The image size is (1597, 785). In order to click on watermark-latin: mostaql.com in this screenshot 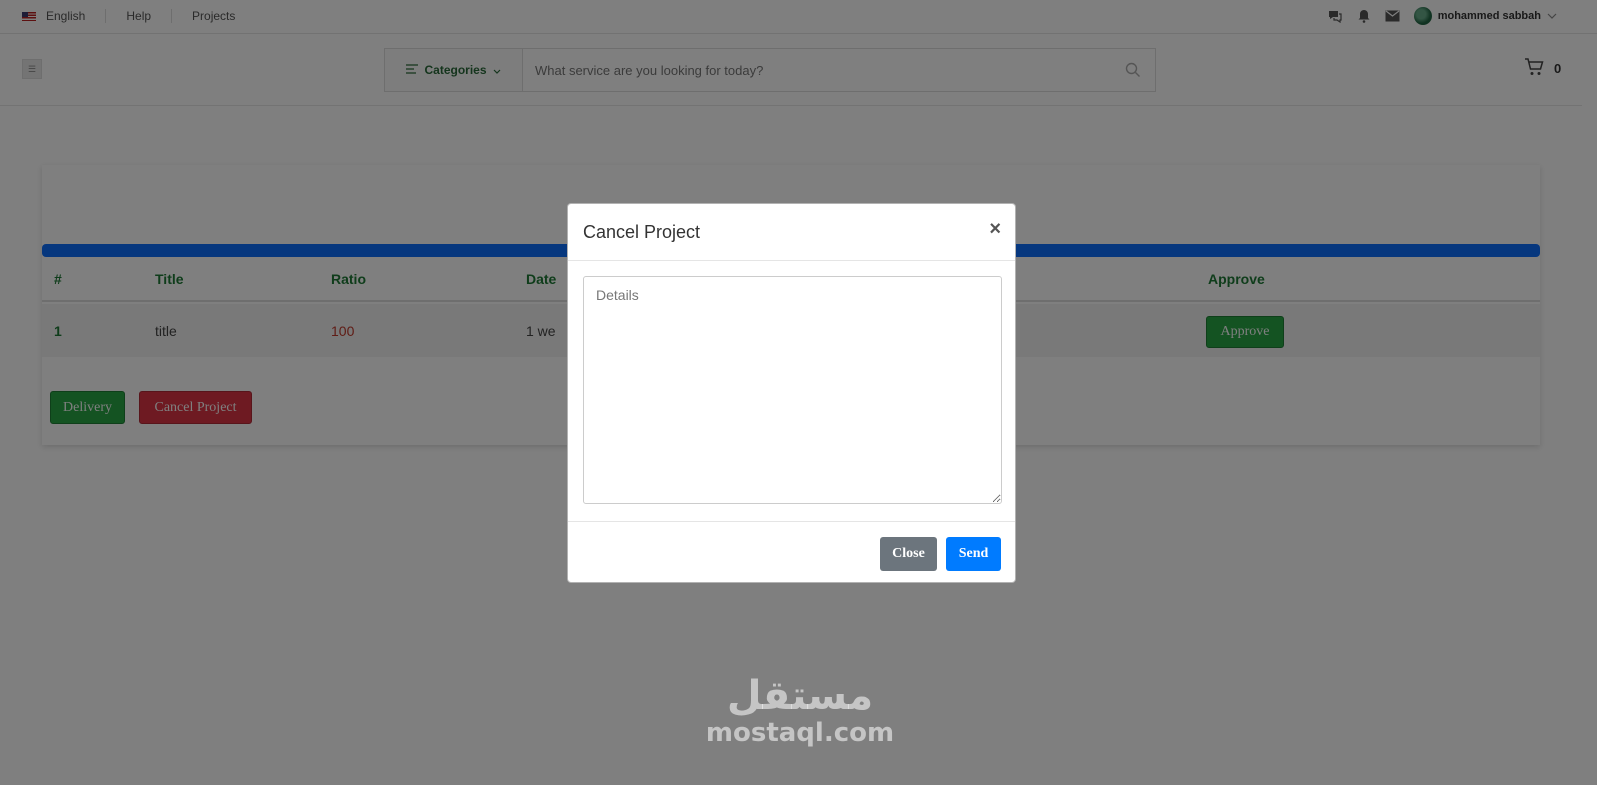, I will do `click(800, 733)`.